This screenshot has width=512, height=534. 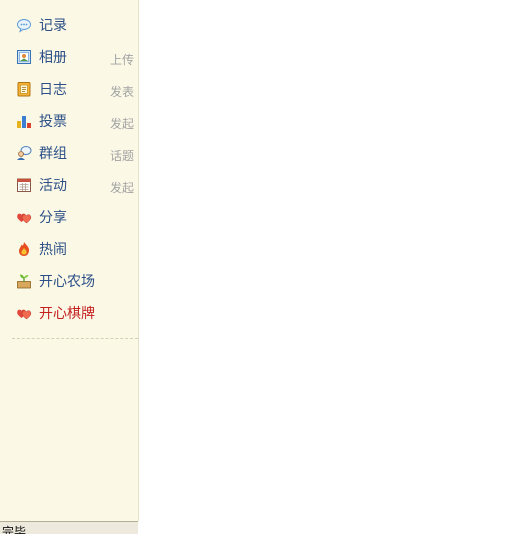 I want to click on notebook-icon, so click(x=24, y=89).